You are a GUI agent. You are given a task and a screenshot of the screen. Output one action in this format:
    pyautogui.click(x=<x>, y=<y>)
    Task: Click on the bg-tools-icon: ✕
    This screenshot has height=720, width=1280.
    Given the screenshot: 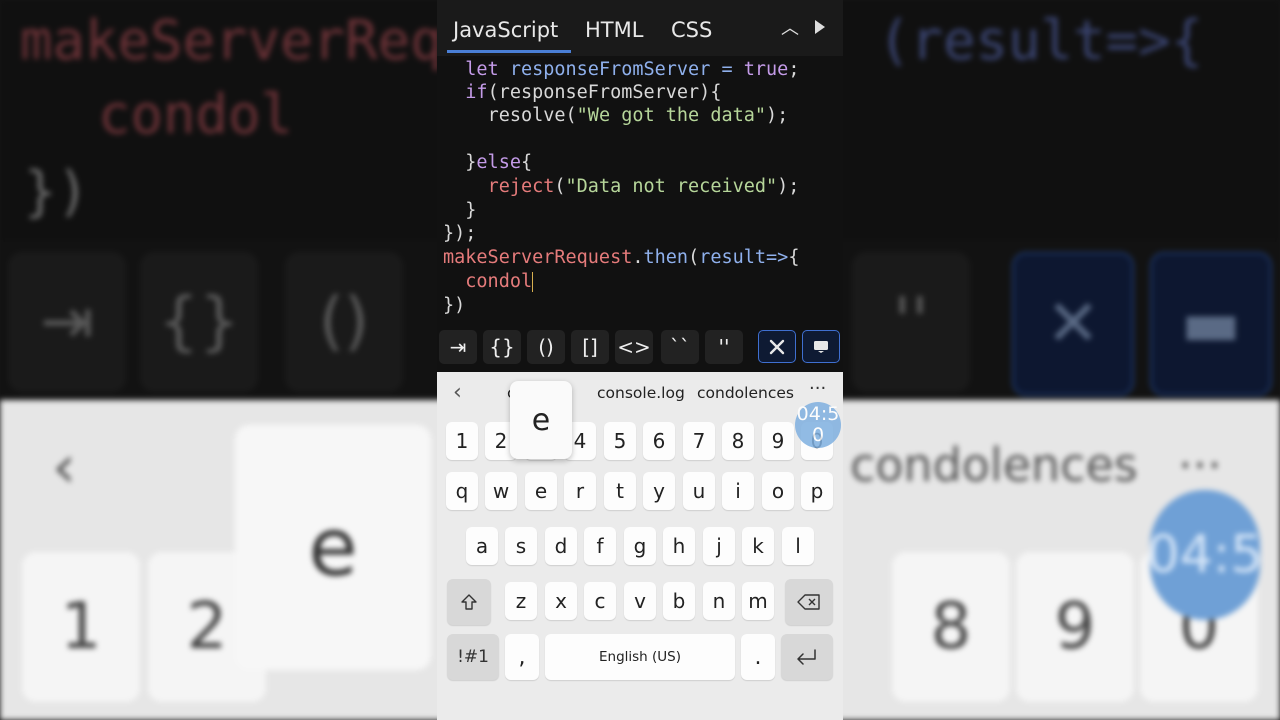 What is the action you would take?
    pyautogui.click(x=1073, y=324)
    